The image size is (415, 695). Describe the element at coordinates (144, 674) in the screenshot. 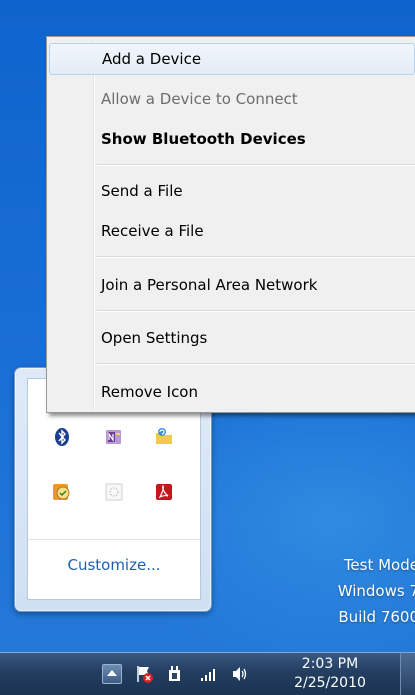

I see `action-center-flag-icon` at that location.